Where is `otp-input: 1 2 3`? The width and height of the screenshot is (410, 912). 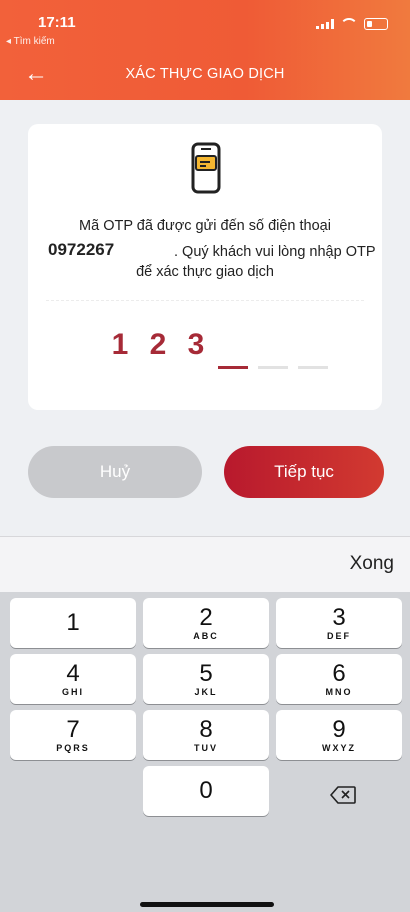 otp-input: 1 2 3 is located at coordinates (158, 345).